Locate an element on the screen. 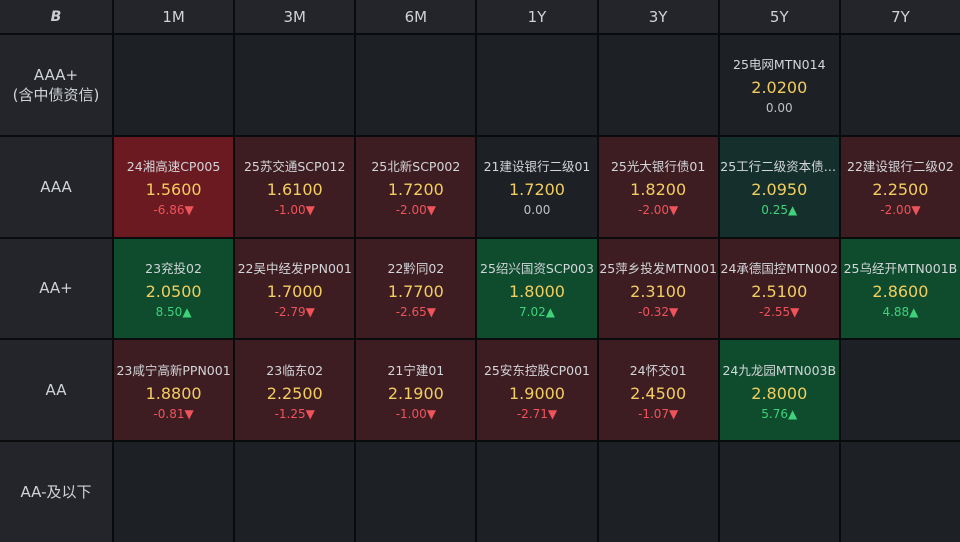 This screenshot has height=542, width=960. bond-name: 25北新SCP002 is located at coordinates (416, 167).